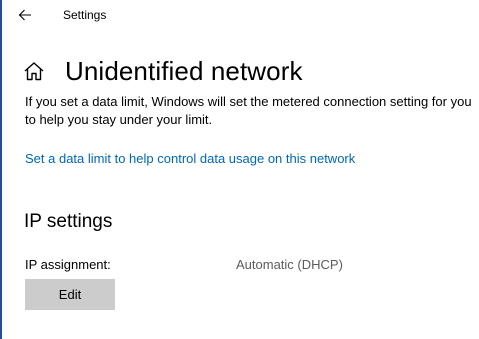  Describe the element at coordinates (35, 71) in the screenshot. I see `home-icon` at that location.